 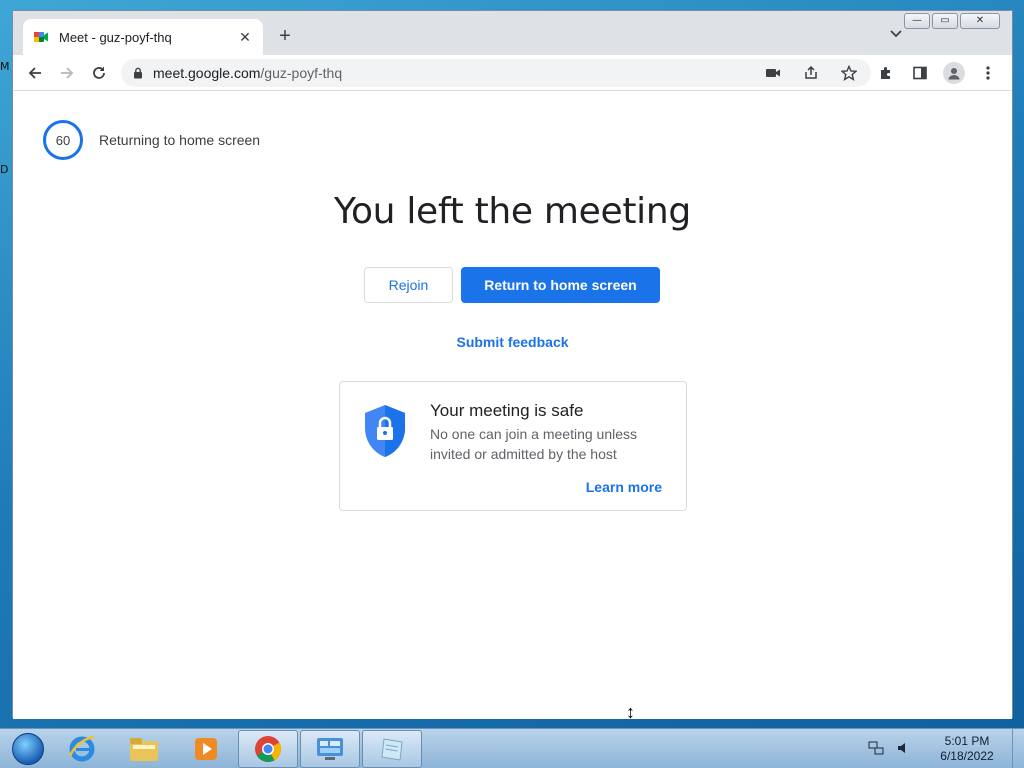 I want to click on maximize-button: ▭, so click(x=945, y=21).